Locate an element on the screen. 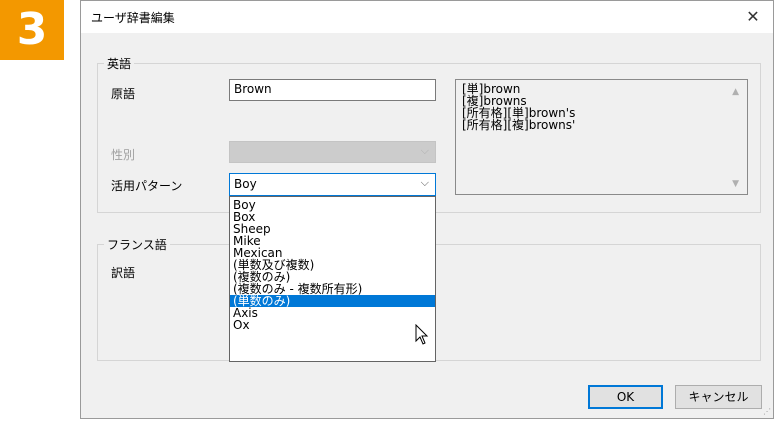  gender-label: 性別 is located at coordinates (123, 155).